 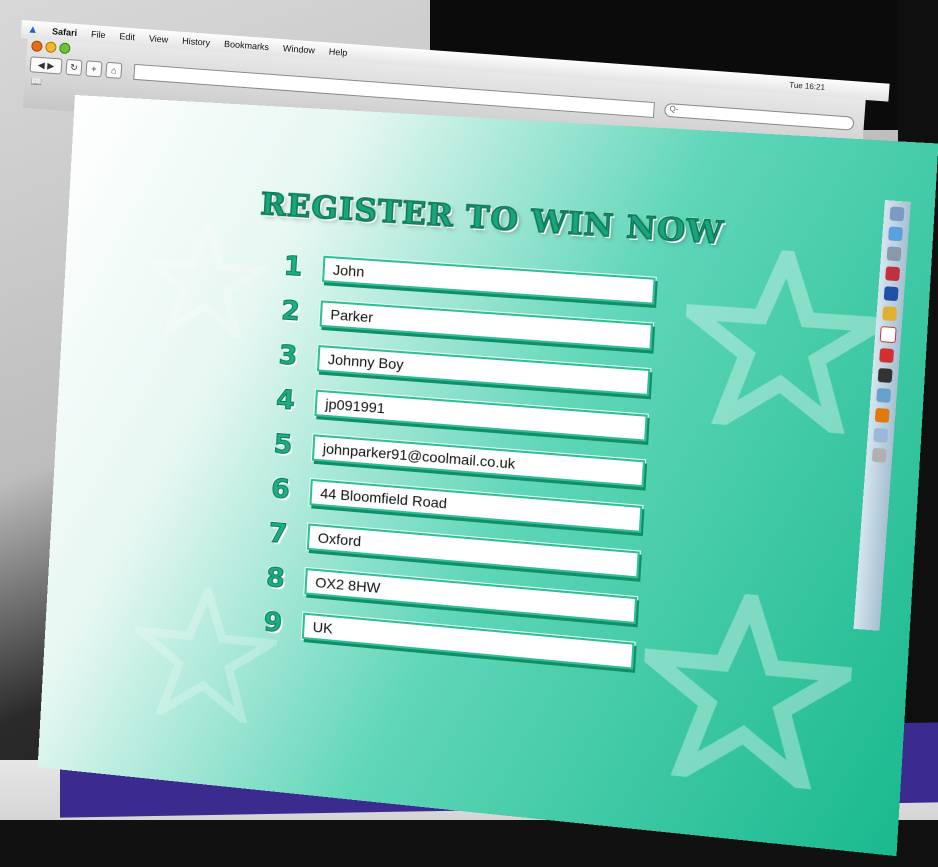 What do you see at coordinates (159, 38) in the screenshot?
I see `menu-view: View` at bounding box center [159, 38].